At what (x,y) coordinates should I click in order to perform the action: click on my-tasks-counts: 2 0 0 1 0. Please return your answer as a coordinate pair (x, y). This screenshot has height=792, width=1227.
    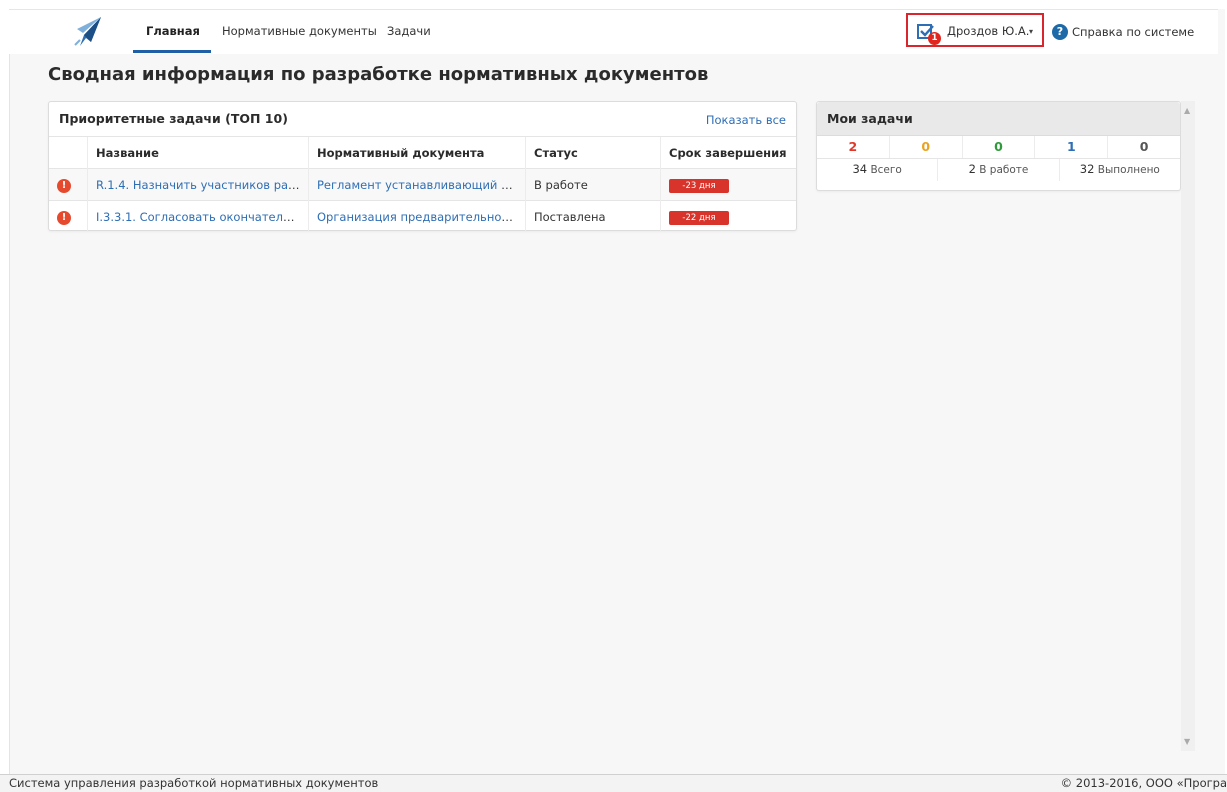
    Looking at the image, I should click on (998, 147).